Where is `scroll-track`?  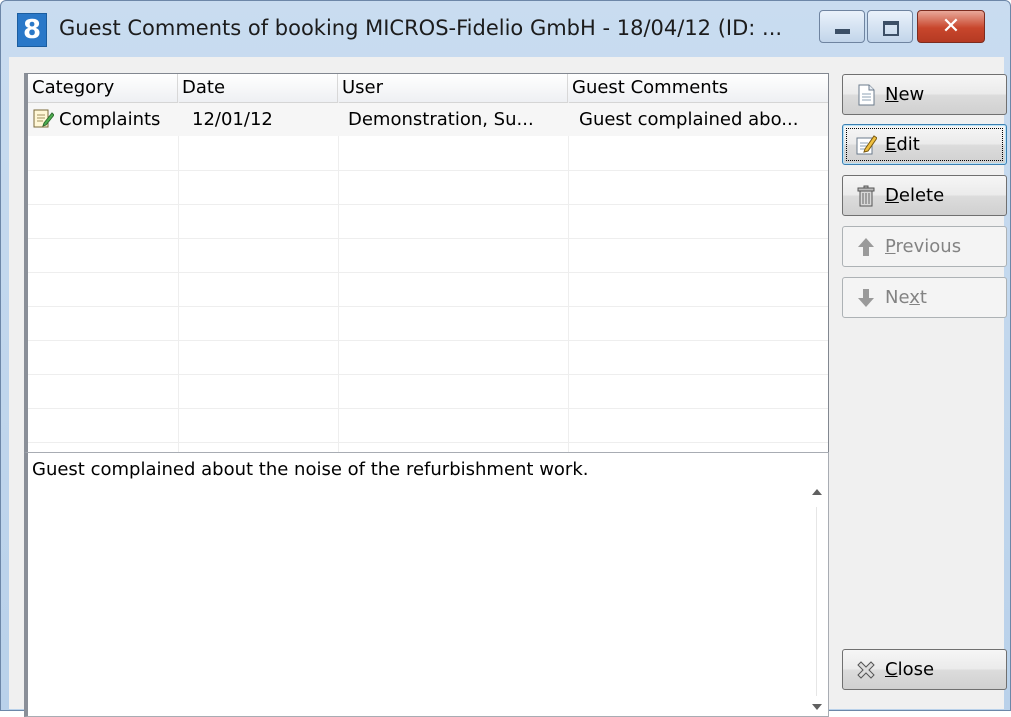
scroll-track is located at coordinates (816, 601).